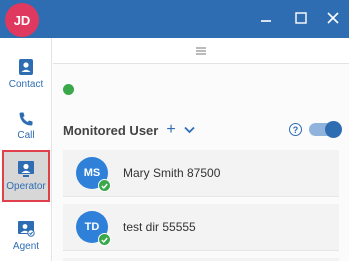 The width and height of the screenshot is (349, 261). I want to click on expand-button, so click(189, 130).